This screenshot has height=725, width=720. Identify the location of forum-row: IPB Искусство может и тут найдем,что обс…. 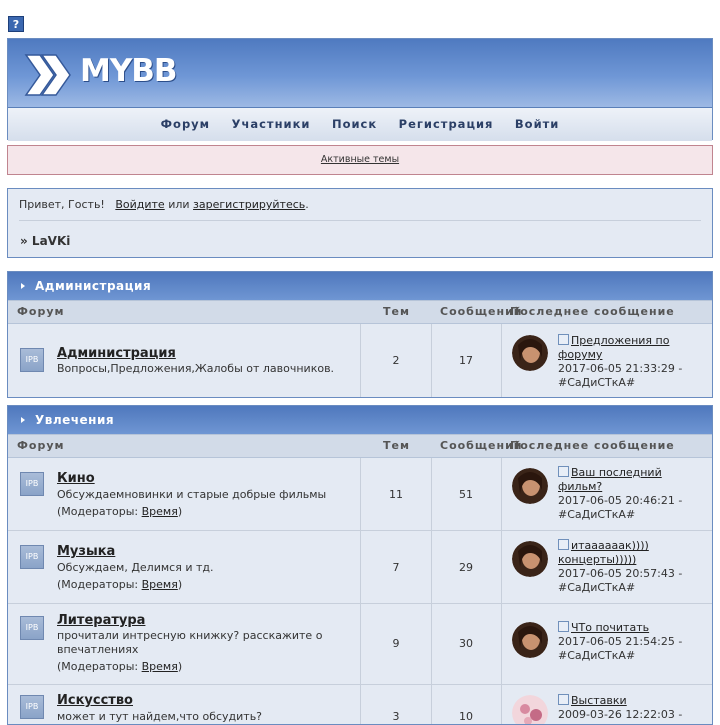
(360, 704).